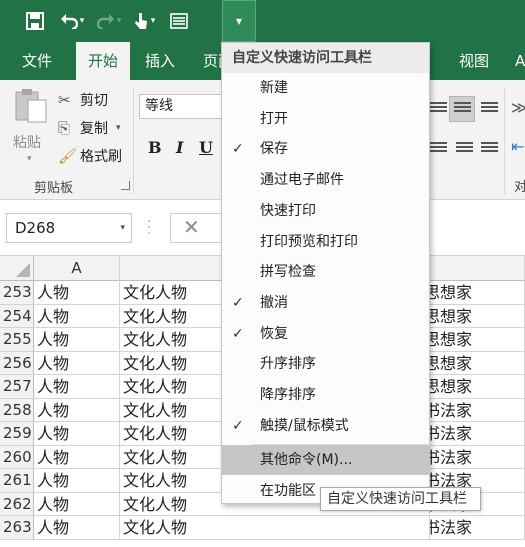 This screenshot has height=547, width=525. I want to click on align-left-icon, so click(438, 149).